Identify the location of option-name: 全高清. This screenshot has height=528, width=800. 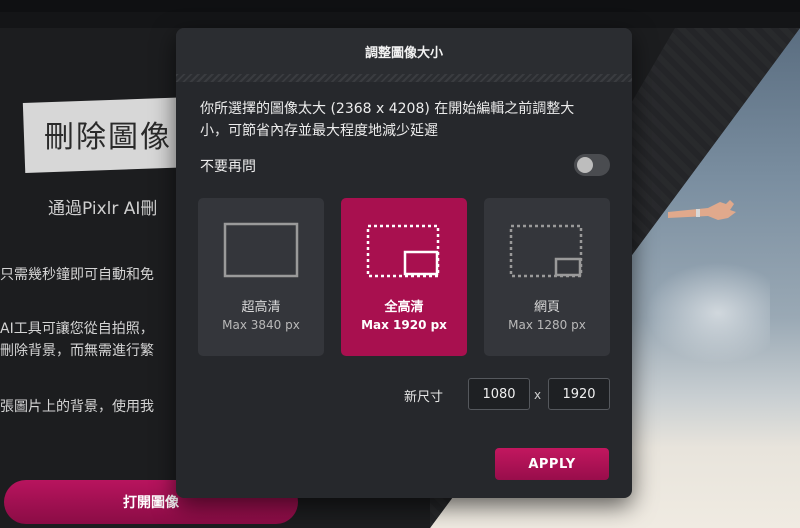
(404, 307).